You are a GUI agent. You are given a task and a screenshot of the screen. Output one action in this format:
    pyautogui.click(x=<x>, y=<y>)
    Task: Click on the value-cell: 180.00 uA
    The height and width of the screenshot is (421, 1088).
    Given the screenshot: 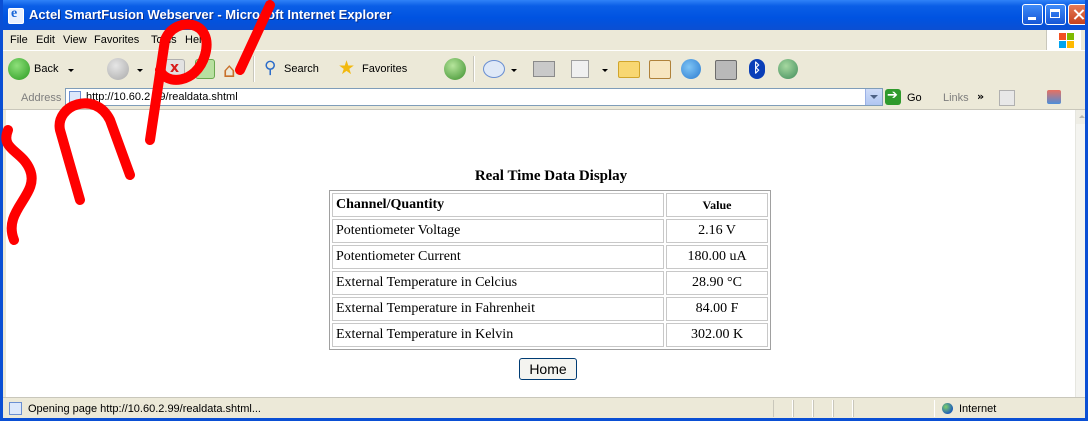 What is the action you would take?
    pyautogui.click(x=717, y=257)
    